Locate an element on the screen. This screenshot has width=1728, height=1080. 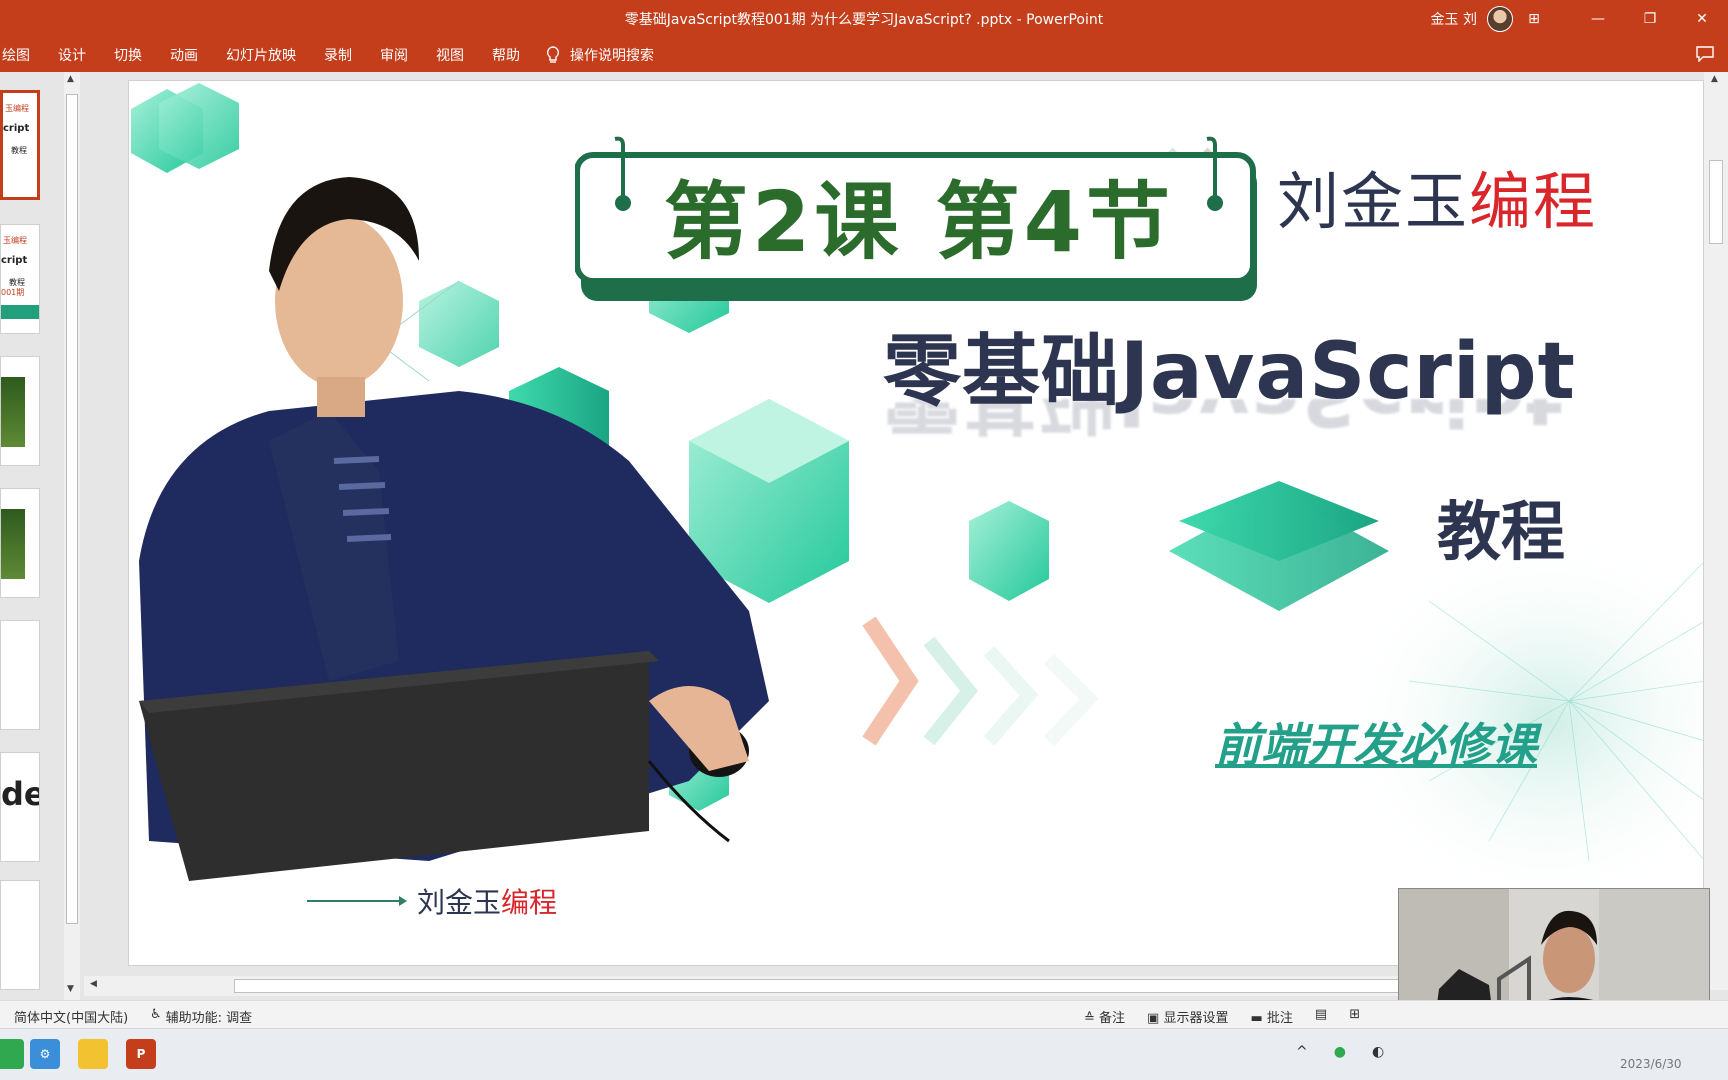
status-right-group: ≙ 备注 ▣ 显示器设置 ▬ 批注 ▤ ⊞ is located at coordinates (1222, 1016).